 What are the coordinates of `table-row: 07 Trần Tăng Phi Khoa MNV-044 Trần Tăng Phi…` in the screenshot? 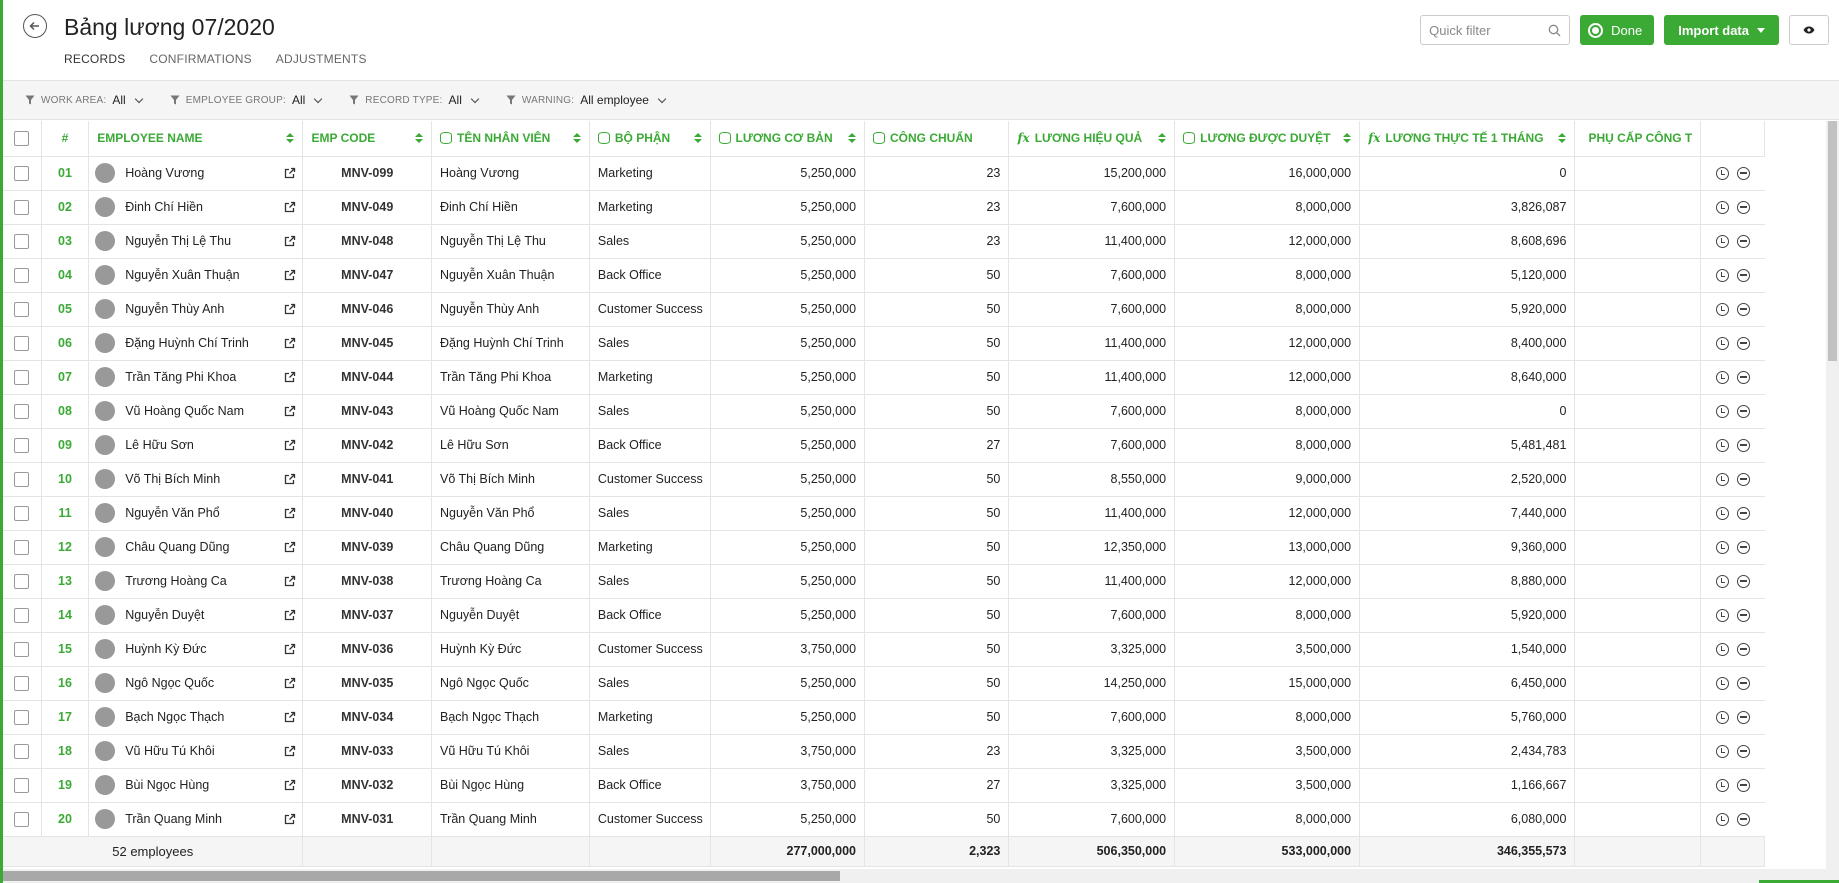 It's located at (884, 377).